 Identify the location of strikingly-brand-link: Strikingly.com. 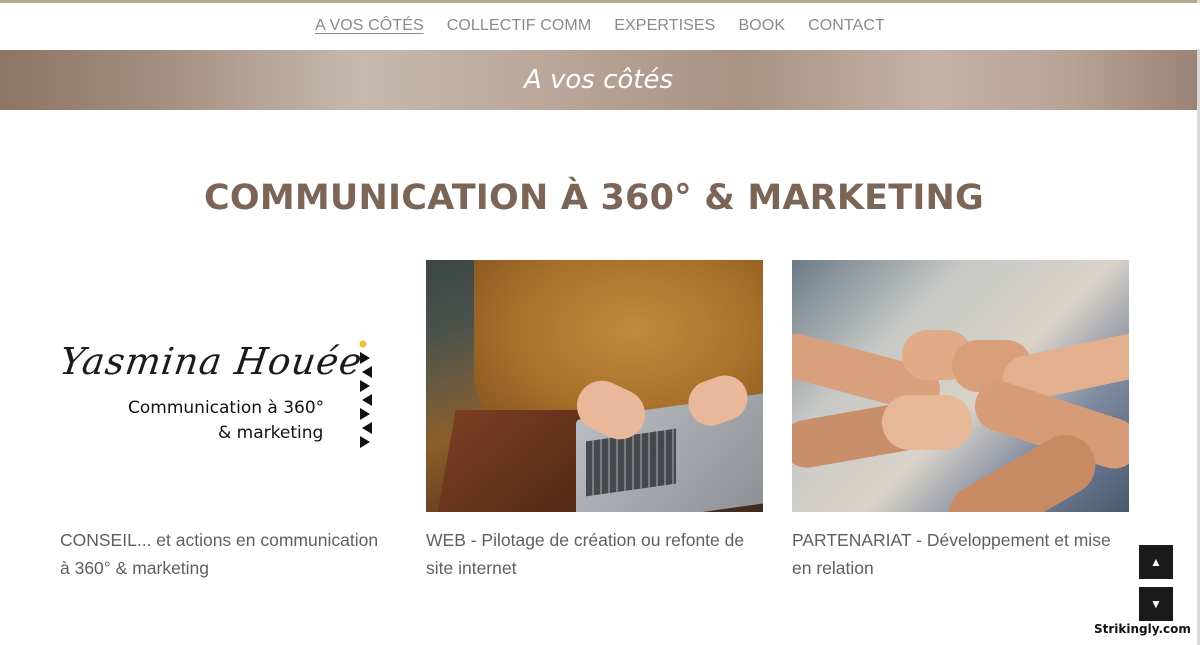
(1142, 629).